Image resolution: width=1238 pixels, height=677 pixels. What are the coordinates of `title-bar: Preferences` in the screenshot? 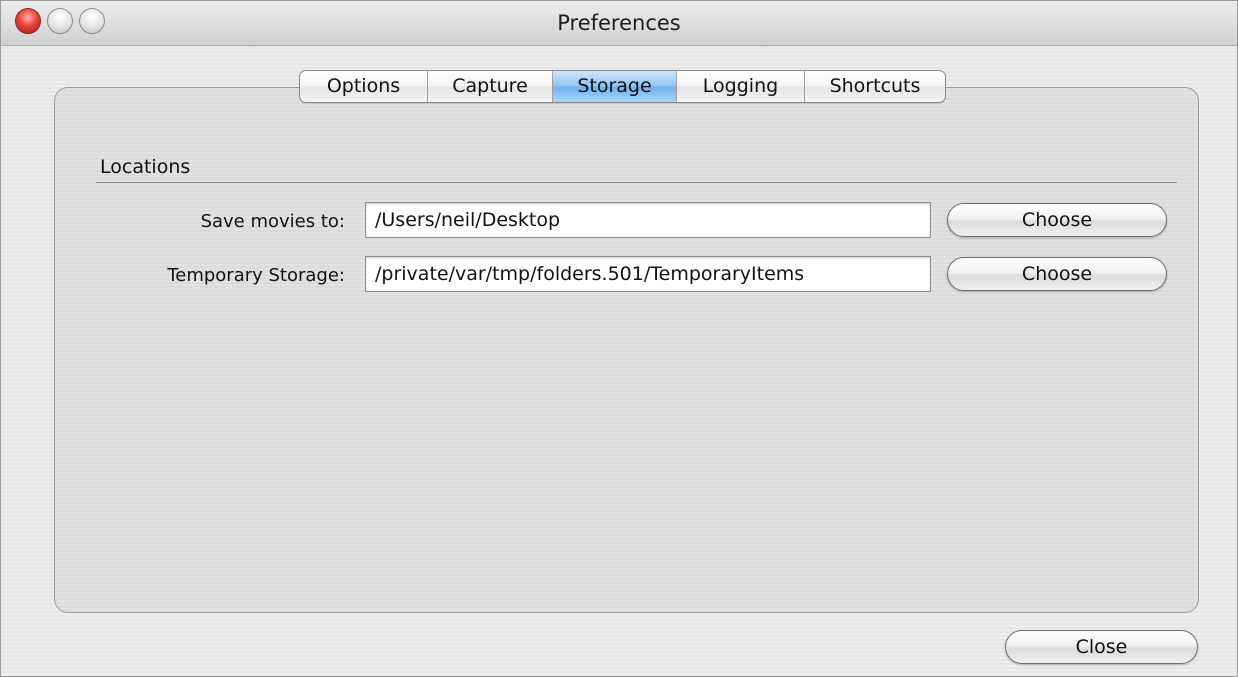 It's located at (619, 23).